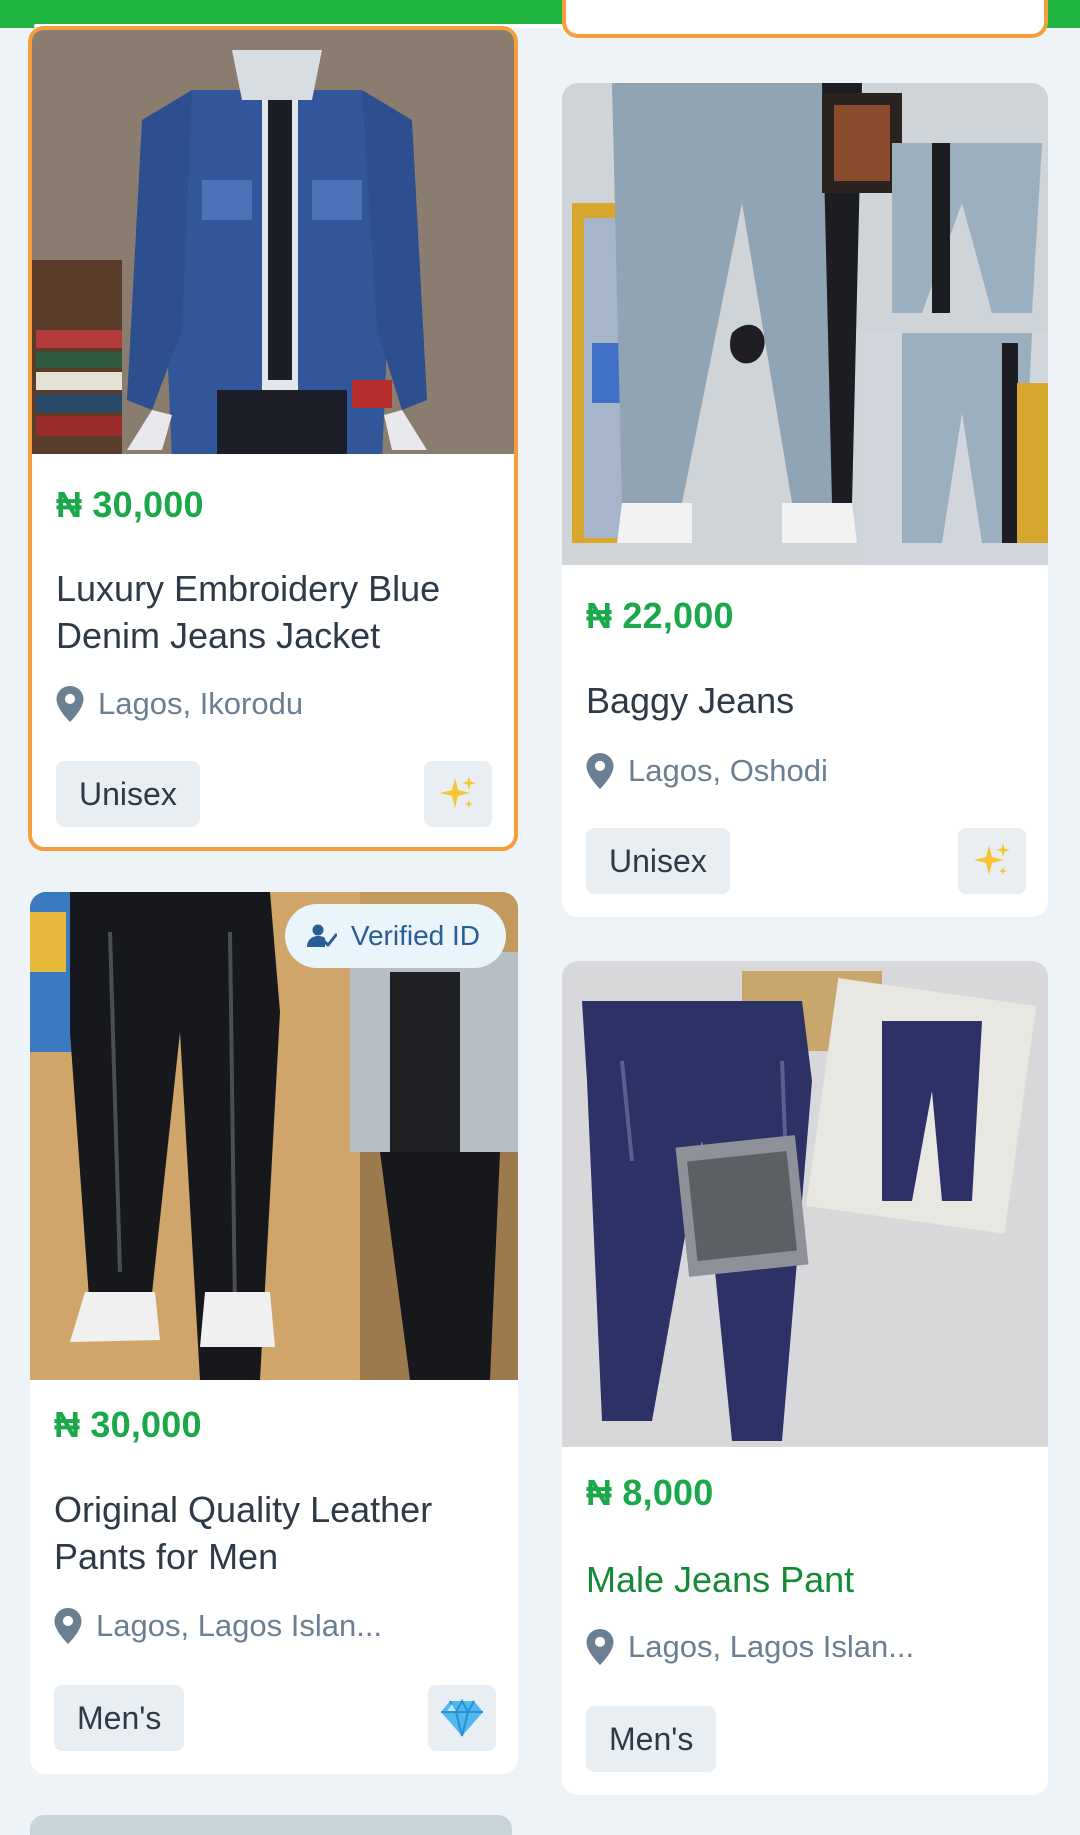 This screenshot has width=1080, height=1835. I want to click on diamond-icon, so click(462, 1718).